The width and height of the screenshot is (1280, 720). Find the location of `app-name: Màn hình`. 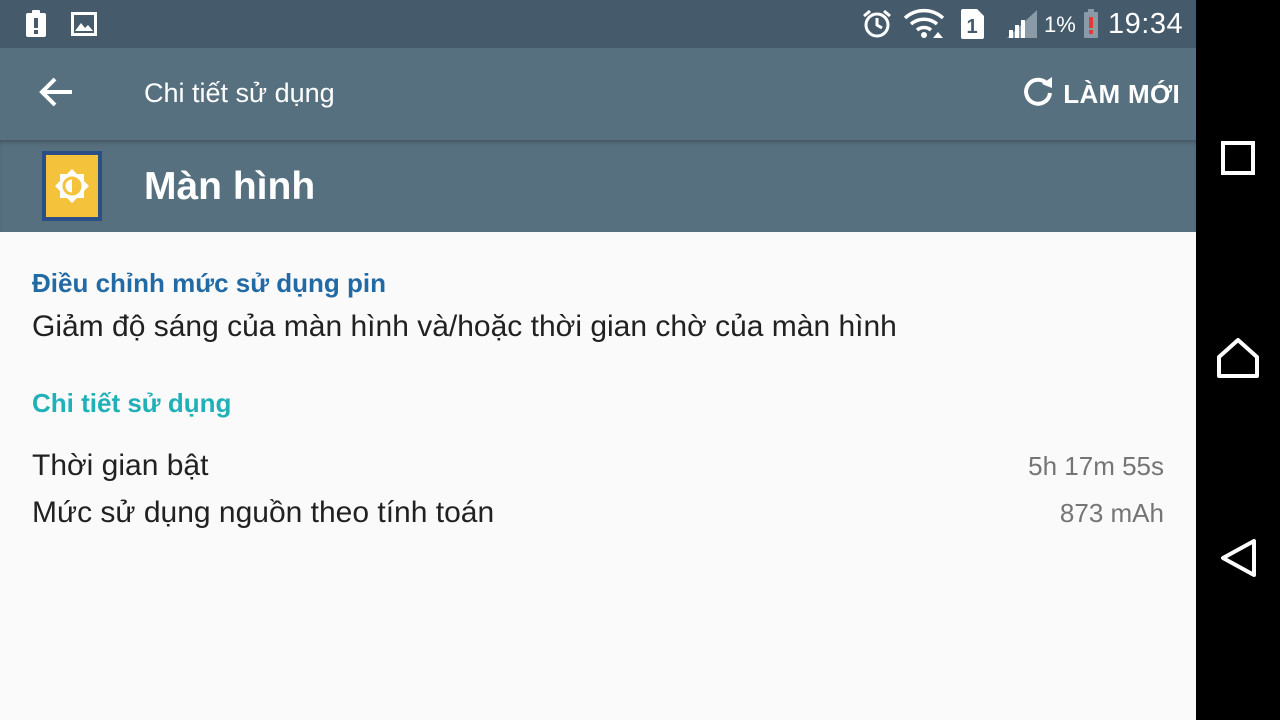

app-name: Màn hình is located at coordinates (230, 186).